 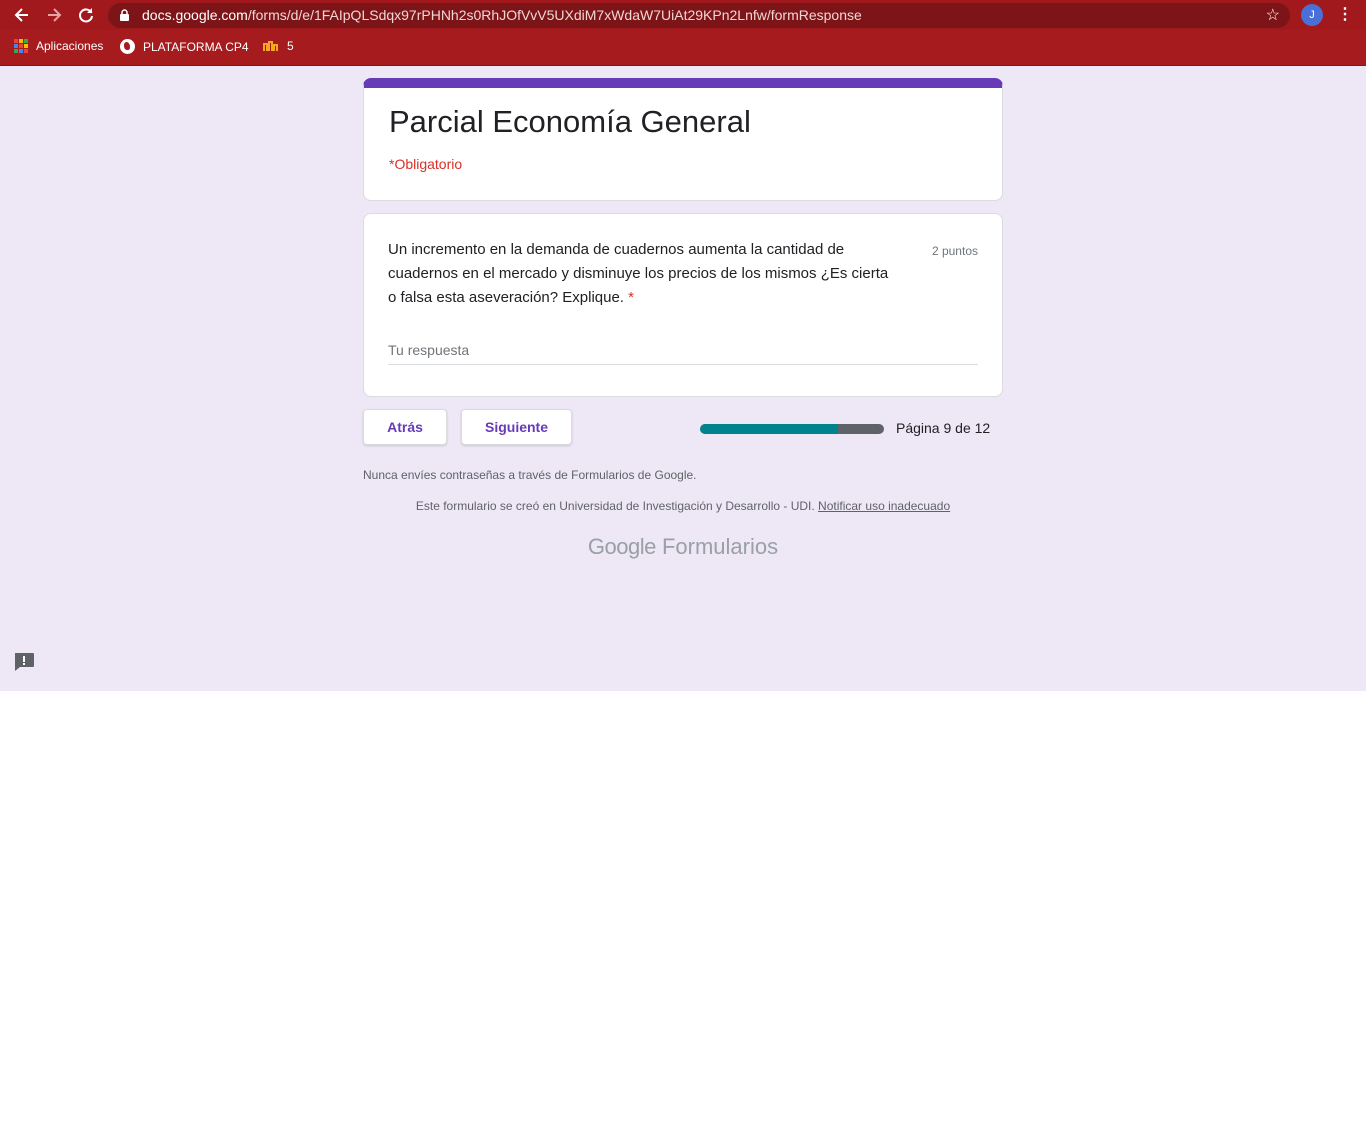 I want to click on bookmark-label: PLATAFORMA CP4, so click(x=196, y=46).